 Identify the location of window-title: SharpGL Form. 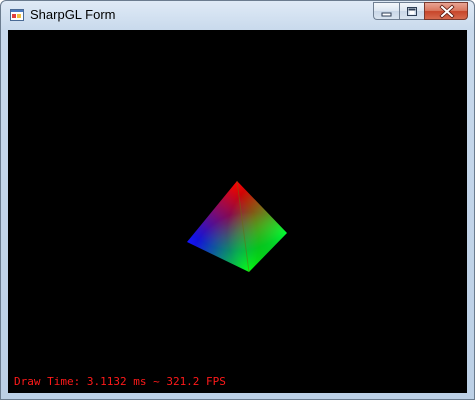
(73, 14).